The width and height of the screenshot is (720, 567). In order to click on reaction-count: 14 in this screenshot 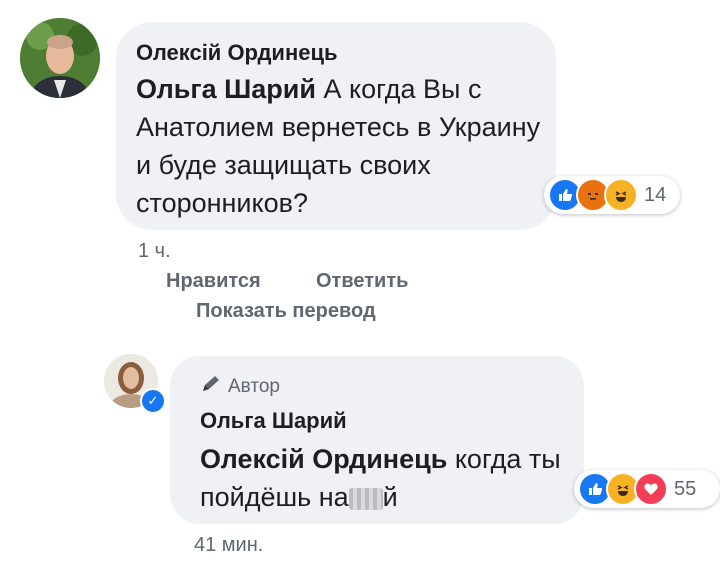, I will do `click(655, 194)`.